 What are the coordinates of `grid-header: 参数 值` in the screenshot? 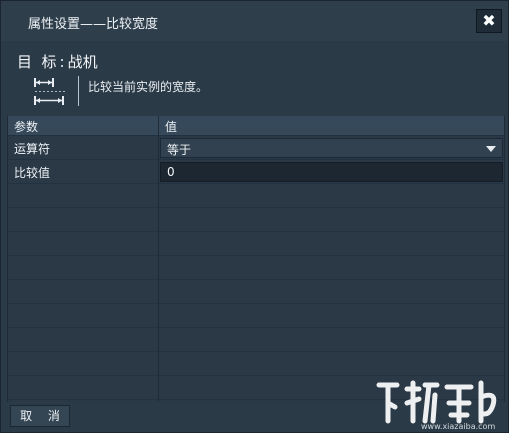 It's located at (256, 126).